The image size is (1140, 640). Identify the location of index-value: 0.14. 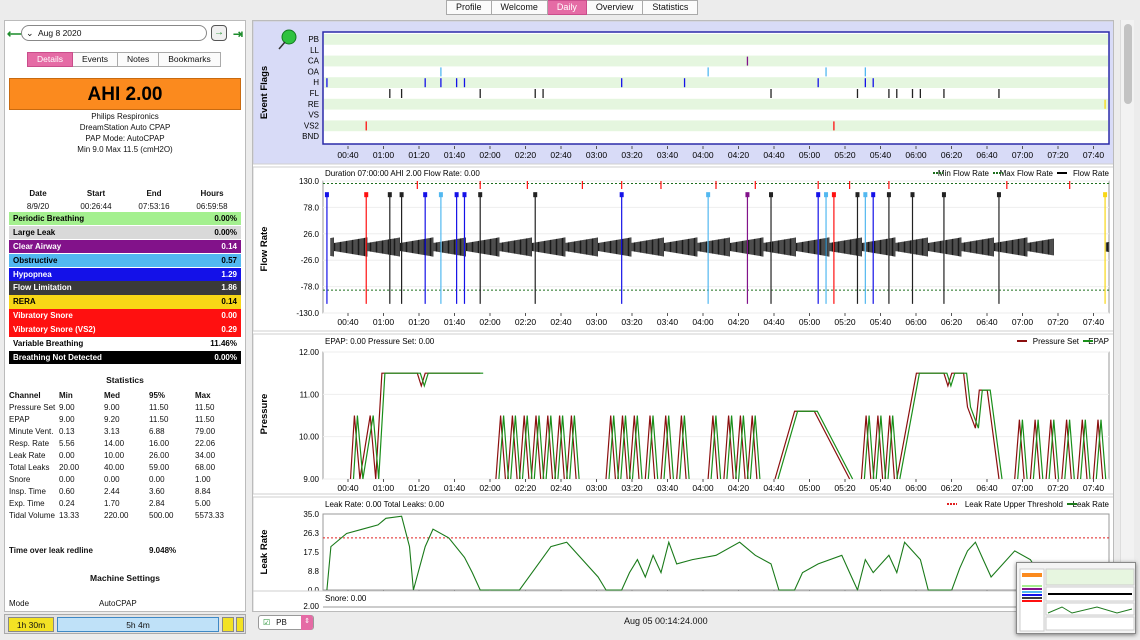
(229, 302).